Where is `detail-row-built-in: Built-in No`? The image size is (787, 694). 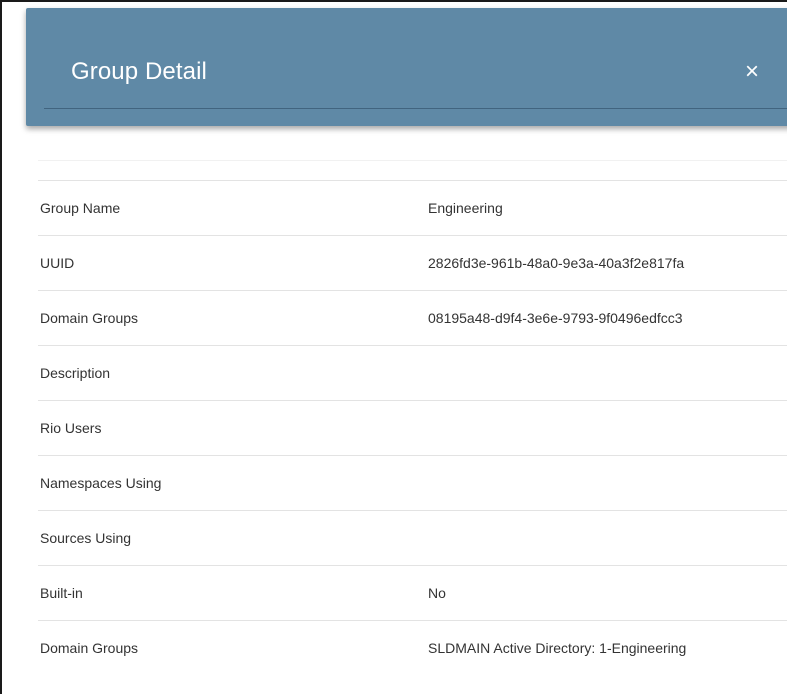
detail-row-built-in: Built-in No is located at coordinates (412, 592).